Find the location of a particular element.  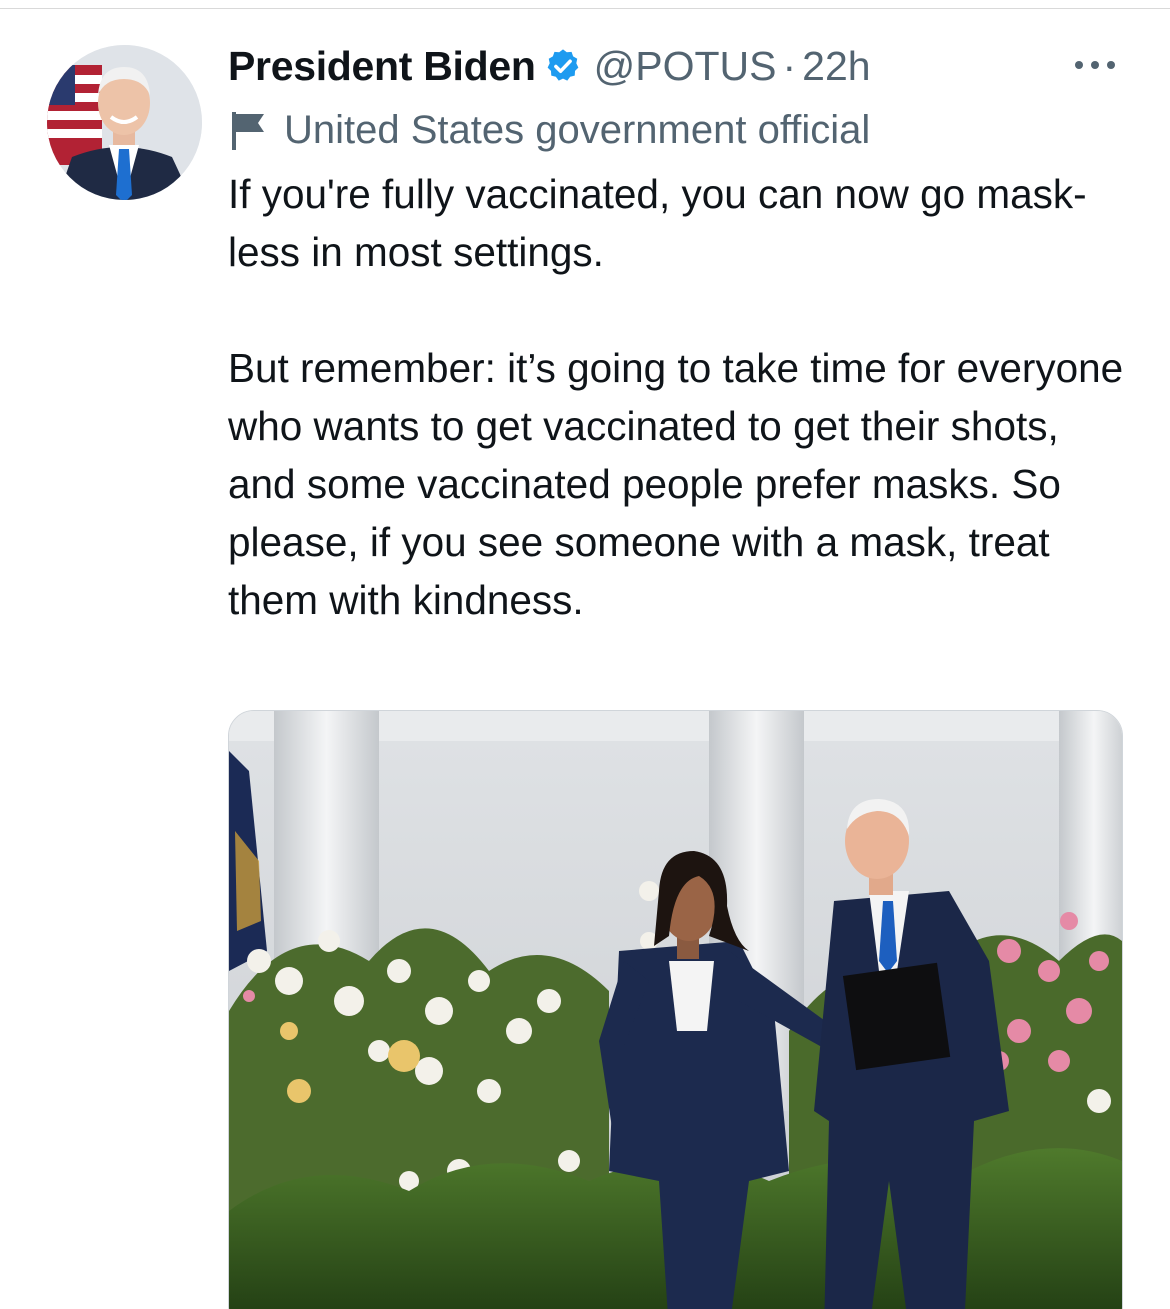

account-label-text: United States government official is located at coordinates (577, 129).